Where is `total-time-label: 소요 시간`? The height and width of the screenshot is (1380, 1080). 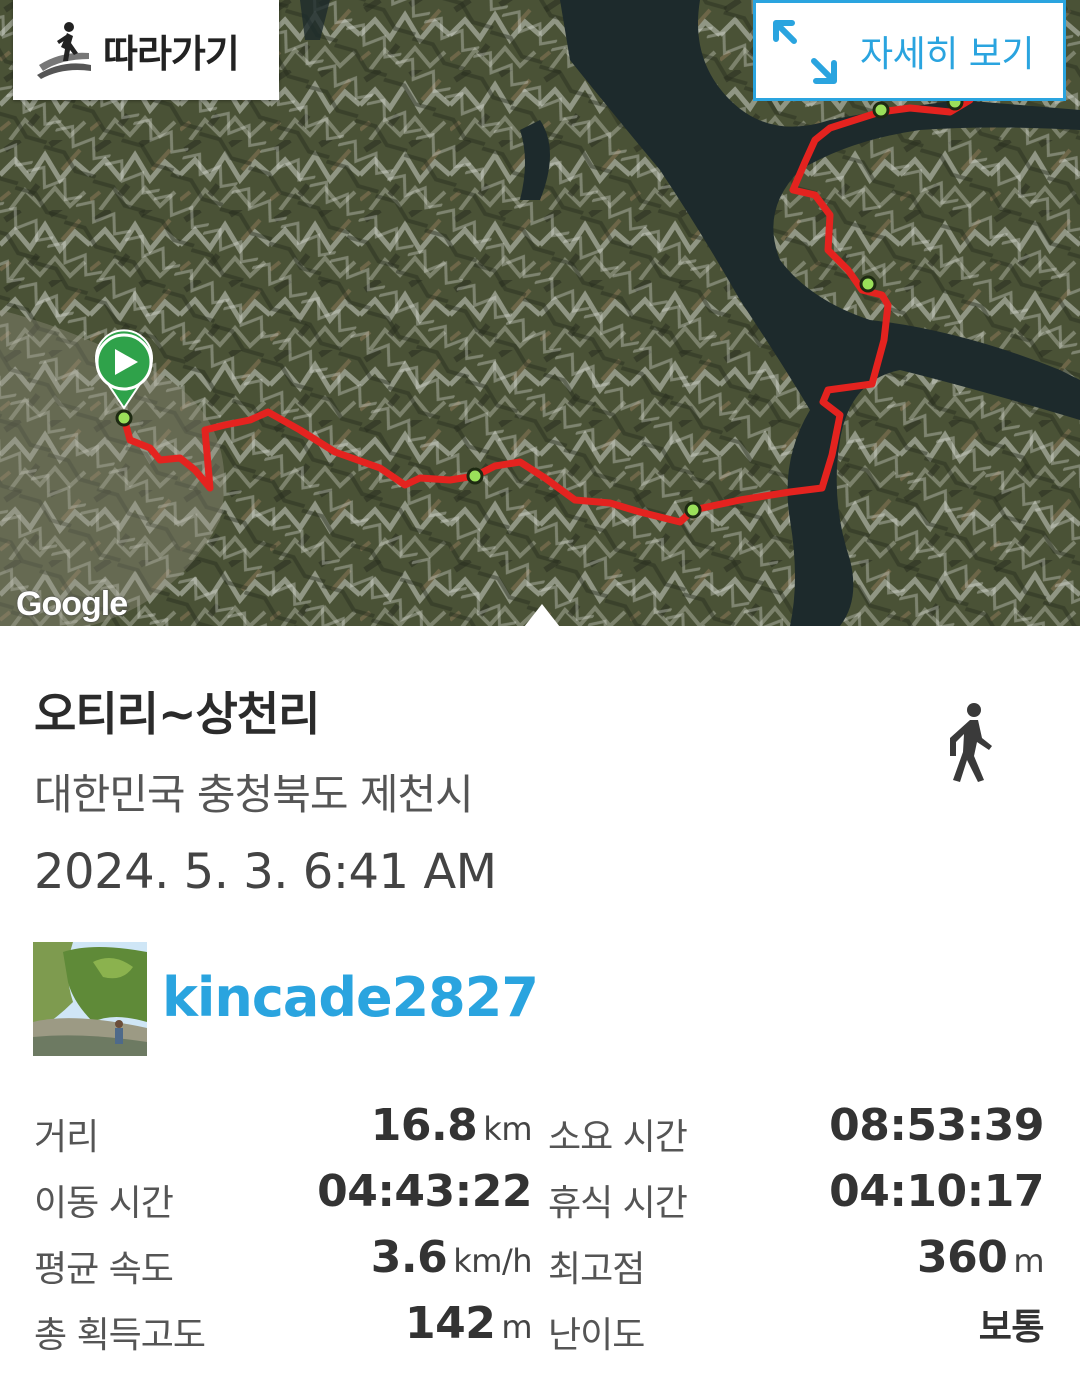 total-time-label: 소요 시간 is located at coordinates (618, 1137).